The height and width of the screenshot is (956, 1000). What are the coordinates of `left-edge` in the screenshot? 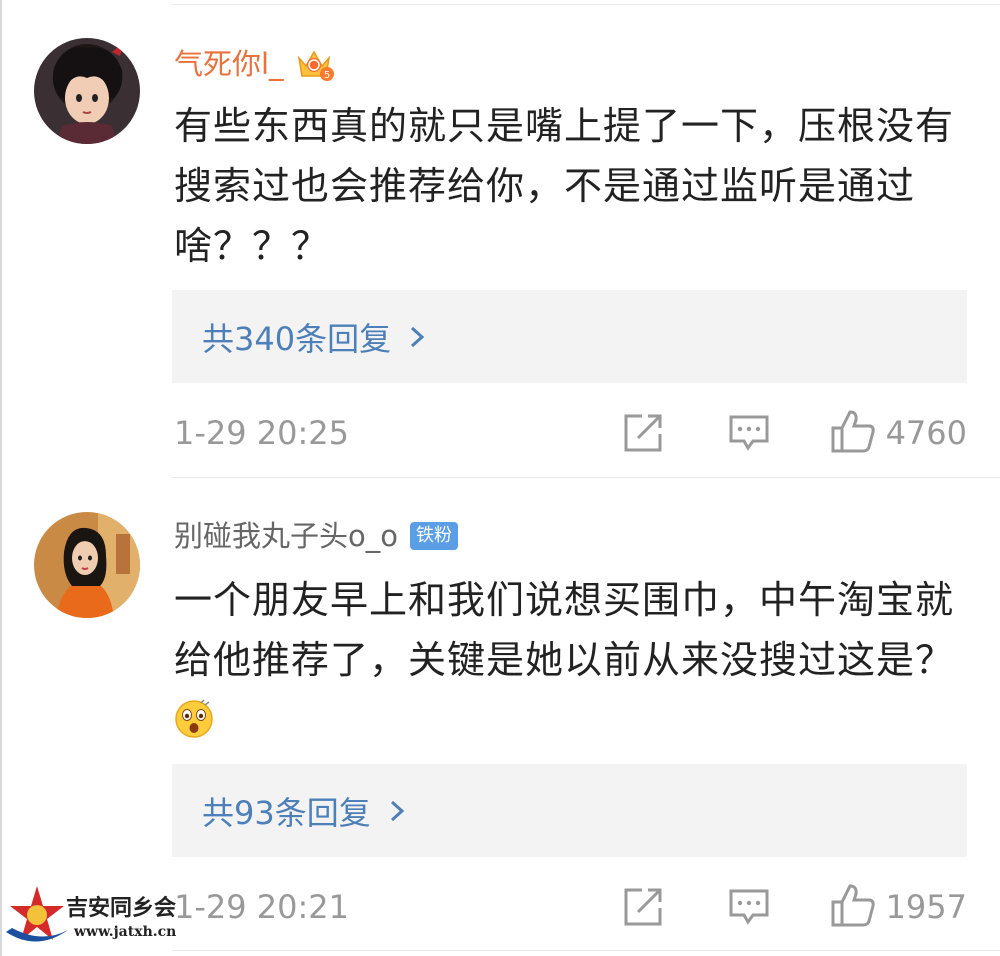 It's located at (1, 478).